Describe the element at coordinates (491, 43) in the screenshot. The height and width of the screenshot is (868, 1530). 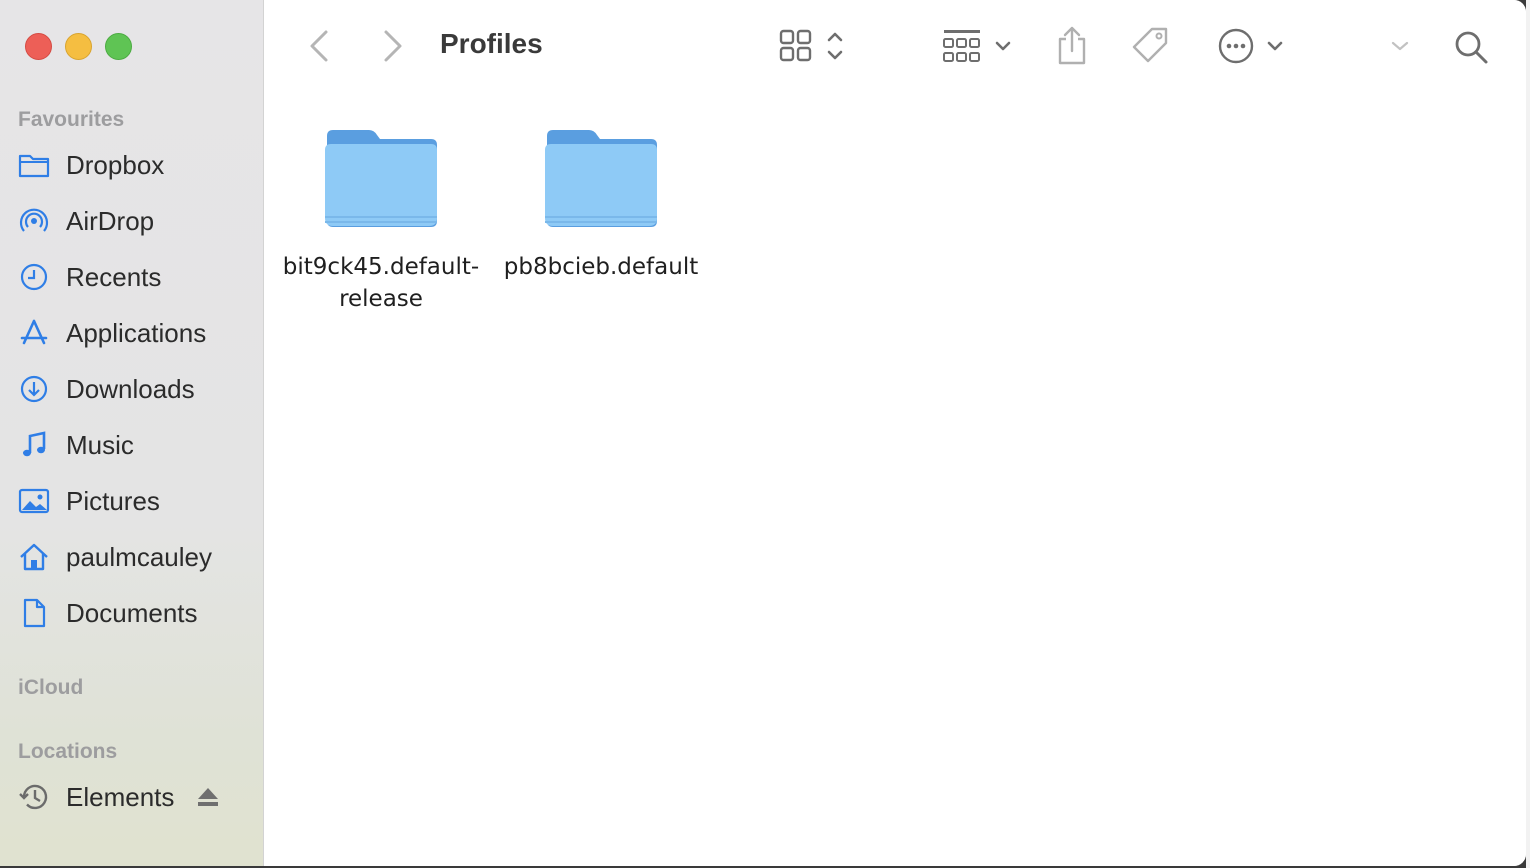
I see `window-title: Profiles` at that location.